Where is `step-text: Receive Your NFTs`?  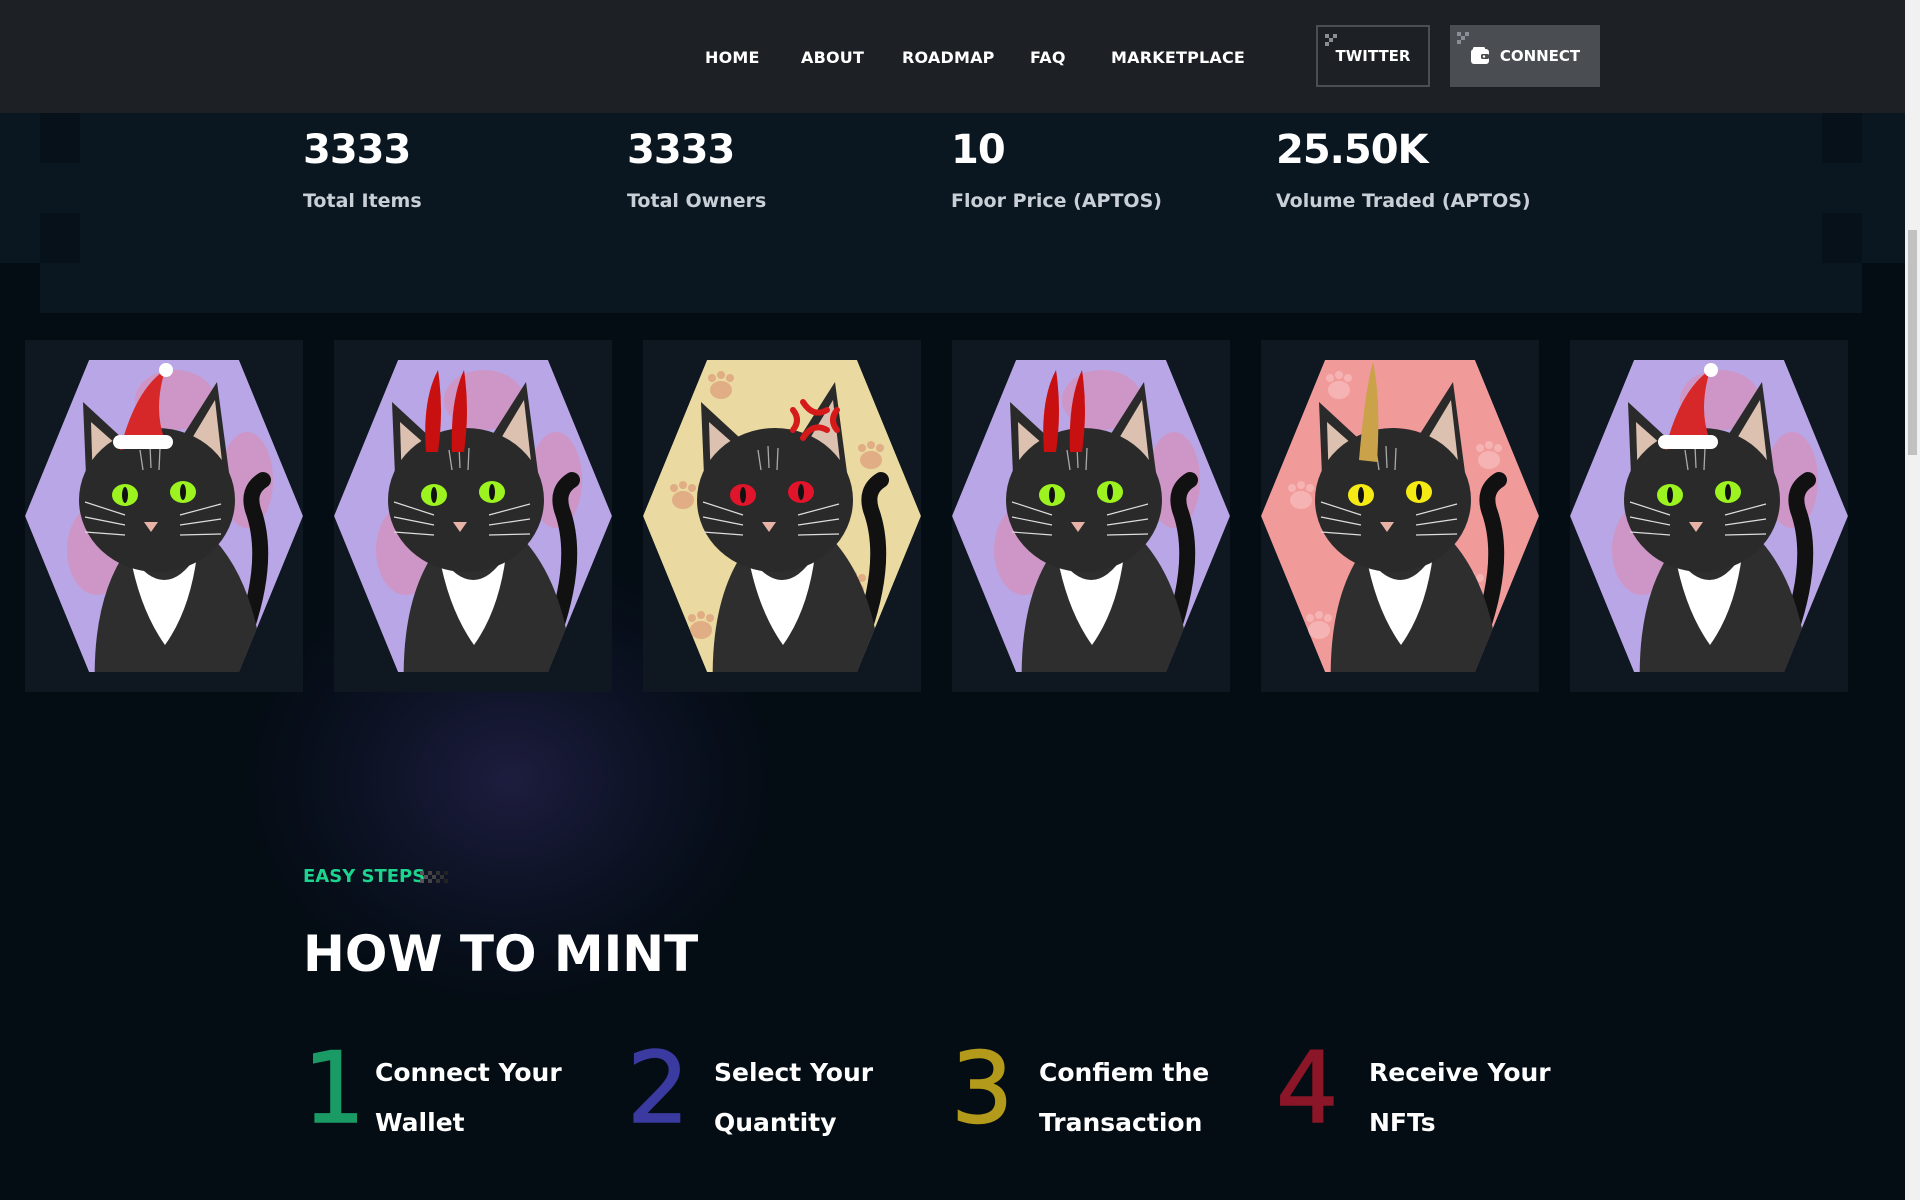 step-text: Receive Your NFTs is located at coordinates (1469, 1098).